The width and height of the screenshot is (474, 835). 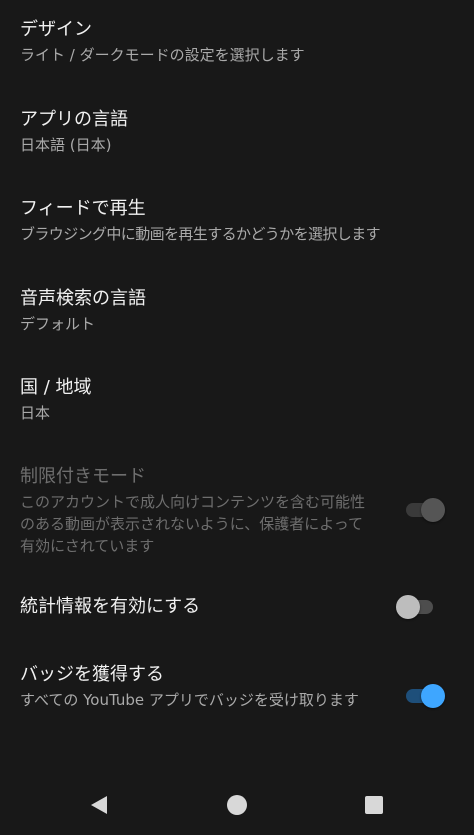 I want to click on badges-toggle-thumb, so click(x=433, y=696).